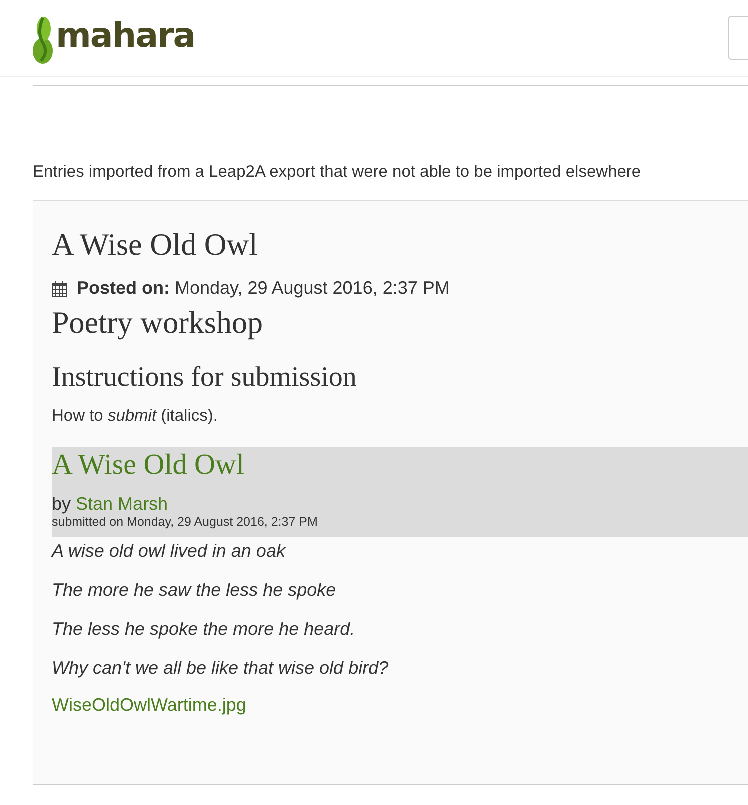 This screenshot has width=748, height=805. What do you see at coordinates (158, 323) in the screenshot?
I see `section-heading: Poetry workshop` at bounding box center [158, 323].